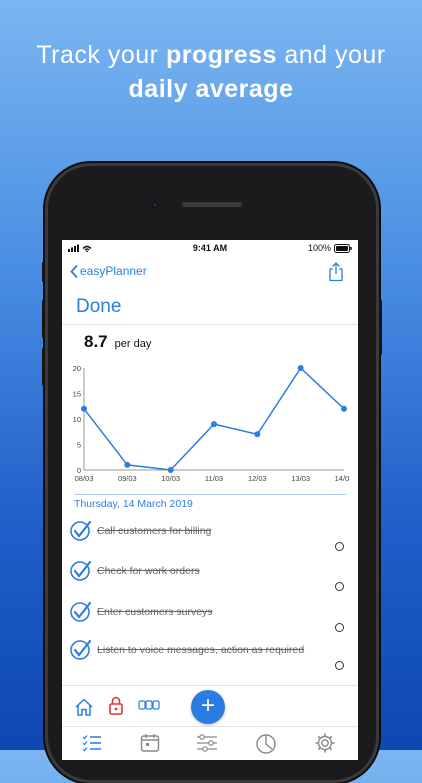 The image size is (422, 783). What do you see at coordinates (133, 504) in the screenshot?
I see `section-date: Thursday, 14 March 2019` at bounding box center [133, 504].